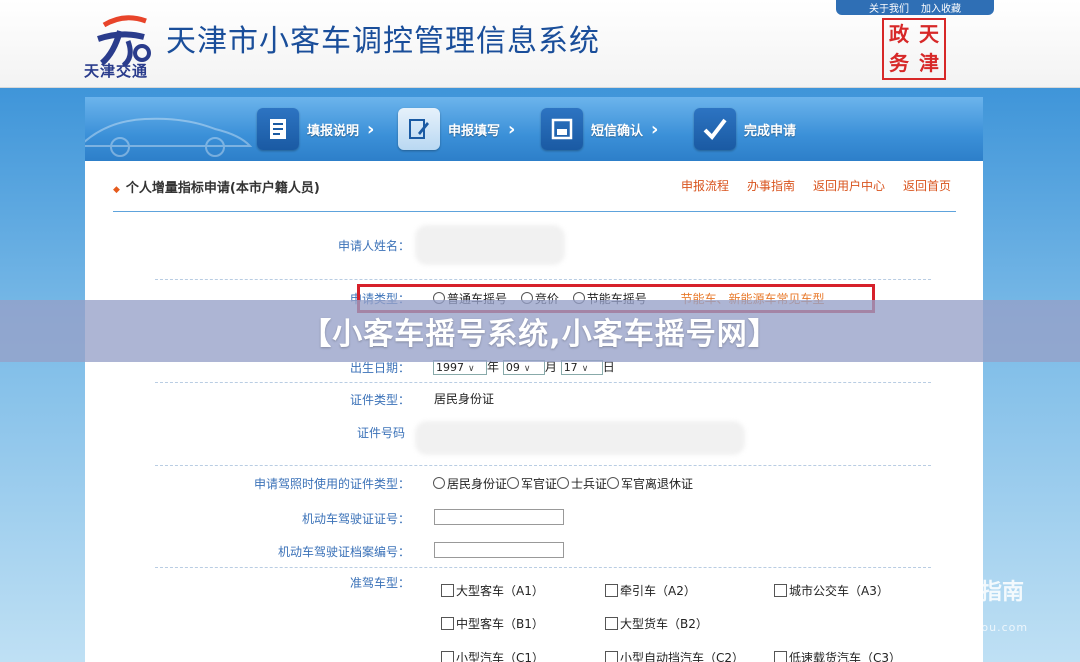 This screenshot has height=662, width=1080. What do you see at coordinates (917, 590) in the screenshot?
I see `sogou-logo-icon: S` at bounding box center [917, 590].